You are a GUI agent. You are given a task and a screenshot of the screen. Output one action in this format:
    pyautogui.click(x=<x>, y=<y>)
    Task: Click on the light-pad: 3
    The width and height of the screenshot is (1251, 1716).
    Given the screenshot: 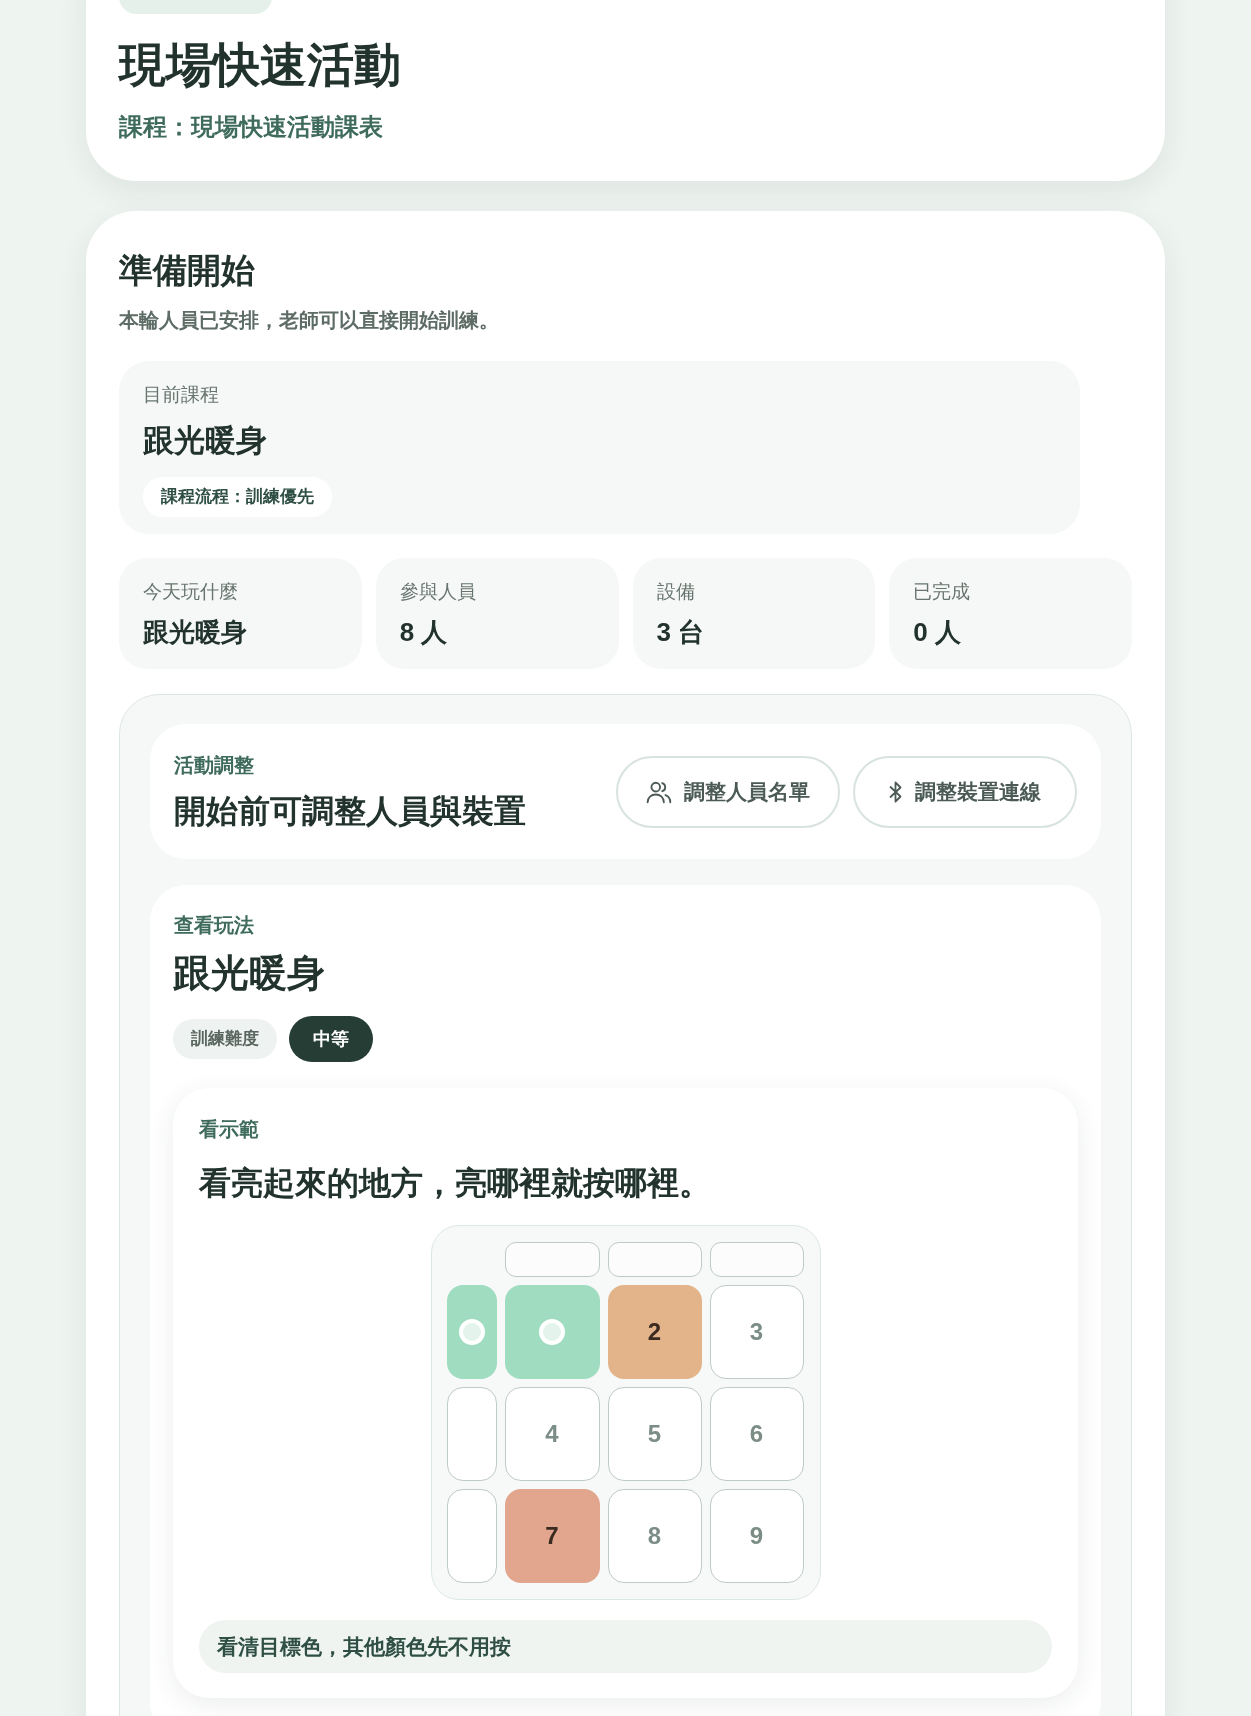 What is the action you would take?
    pyautogui.click(x=756, y=1332)
    